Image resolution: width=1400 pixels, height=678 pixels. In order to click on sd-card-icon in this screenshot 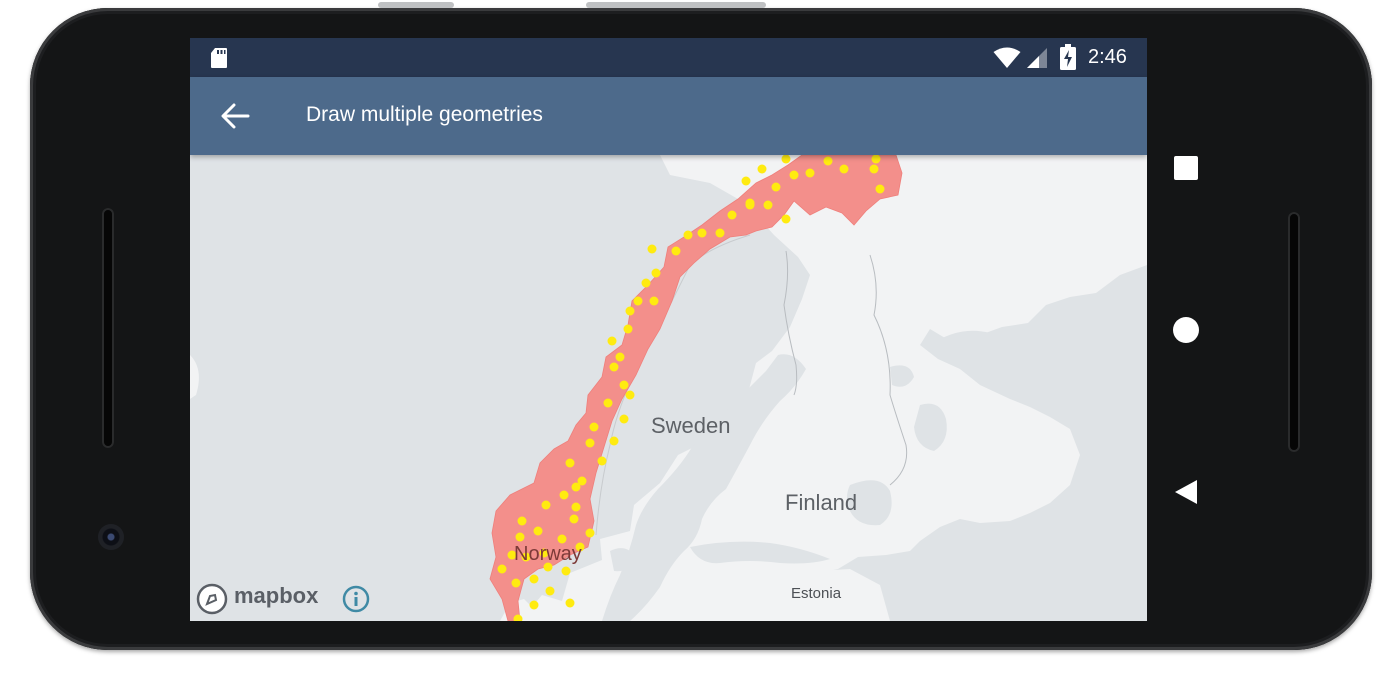, I will do `click(219, 58)`.